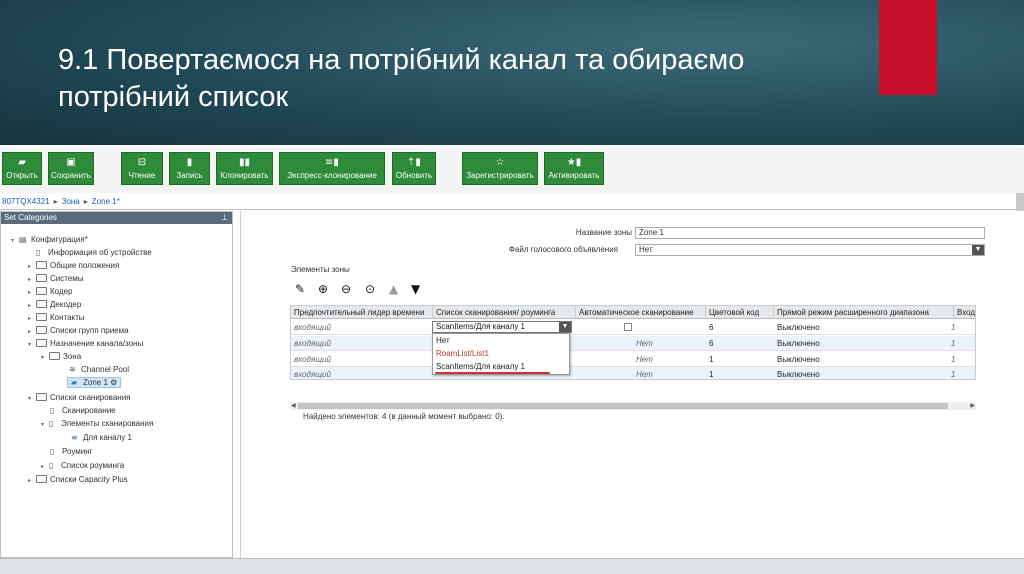  Describe the element at coordinates (244, 162) in the screenshot. I see `clone-icon: ▮▮` at that location.